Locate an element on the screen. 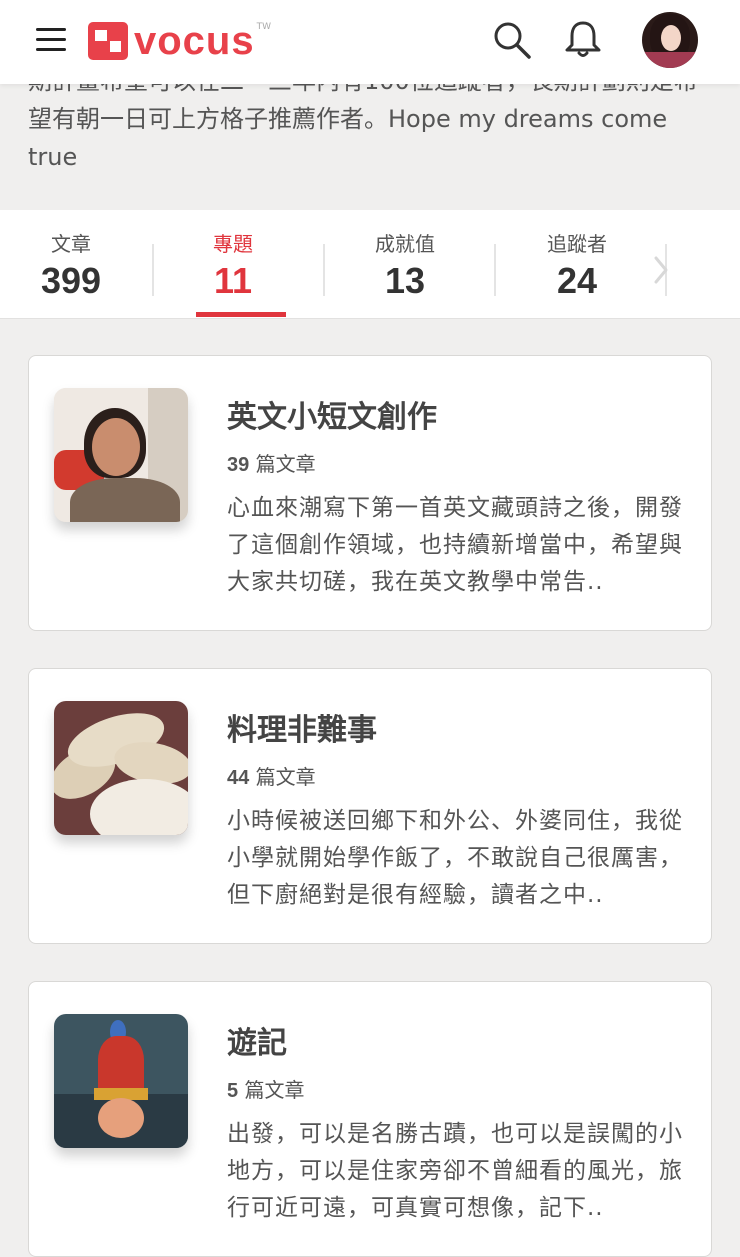 The image size is (740, 1257). tab-topics: 專題 11 is located at coordinates (233, 264).